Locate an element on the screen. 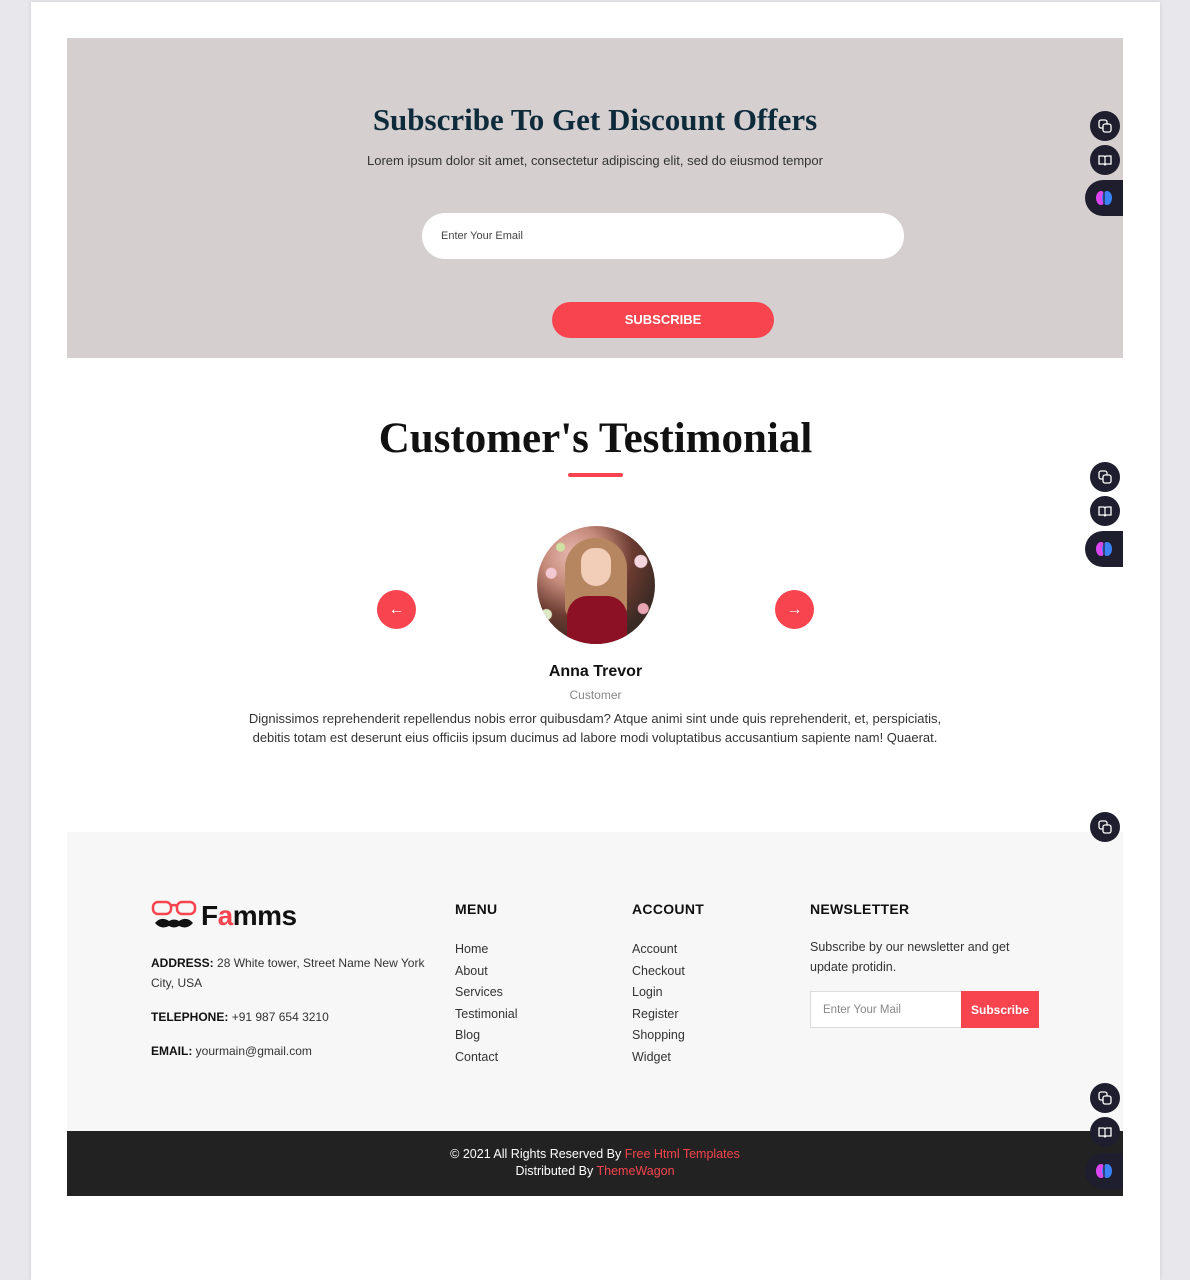 The height and width of the screenshot is (1280, 1190). subscribe-email-input is located at coordinates (663, 236).